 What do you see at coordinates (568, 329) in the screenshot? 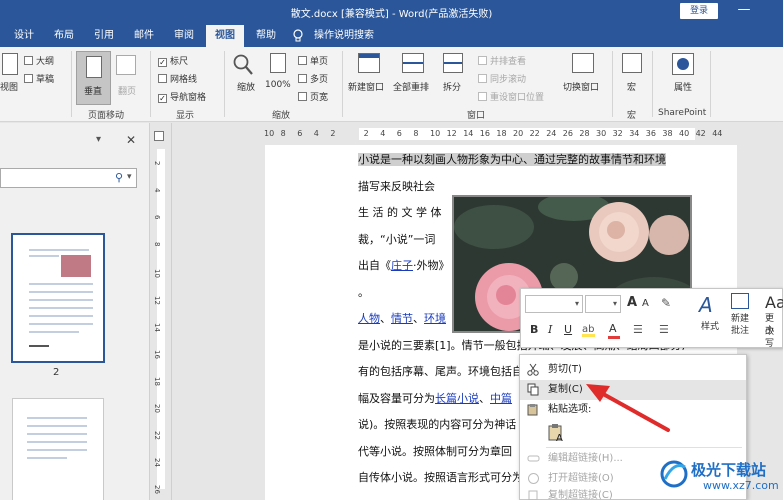
I see `underline-button: U` at bounding box center [568, 329].